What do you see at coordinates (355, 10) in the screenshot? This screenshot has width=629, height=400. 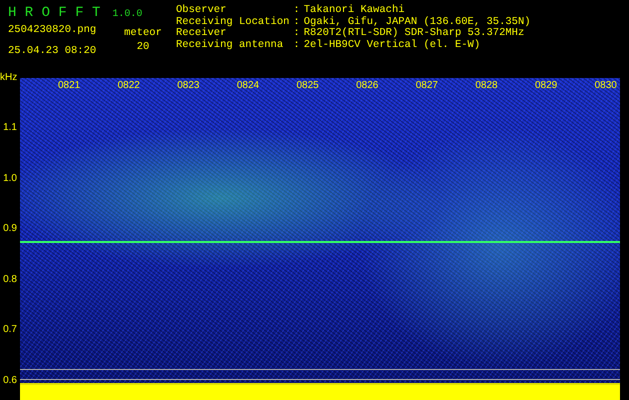 I see `info-value: Takanori Kawachi` at bounding box center [355, 10].